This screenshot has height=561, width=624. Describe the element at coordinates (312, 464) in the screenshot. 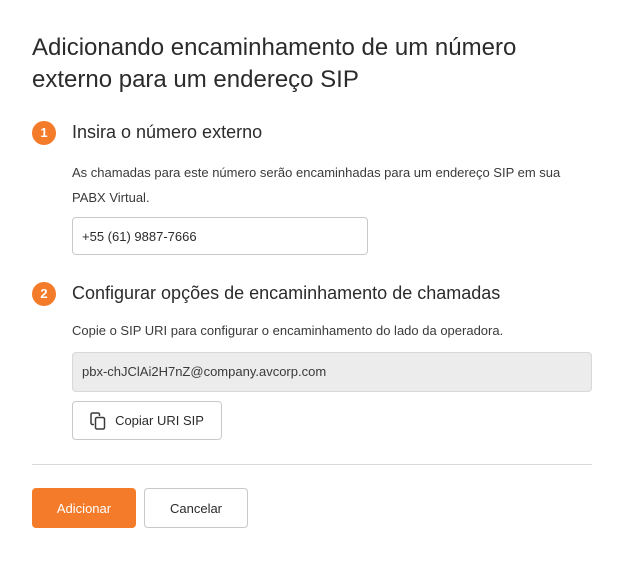

I see `footer-divider` at that location.